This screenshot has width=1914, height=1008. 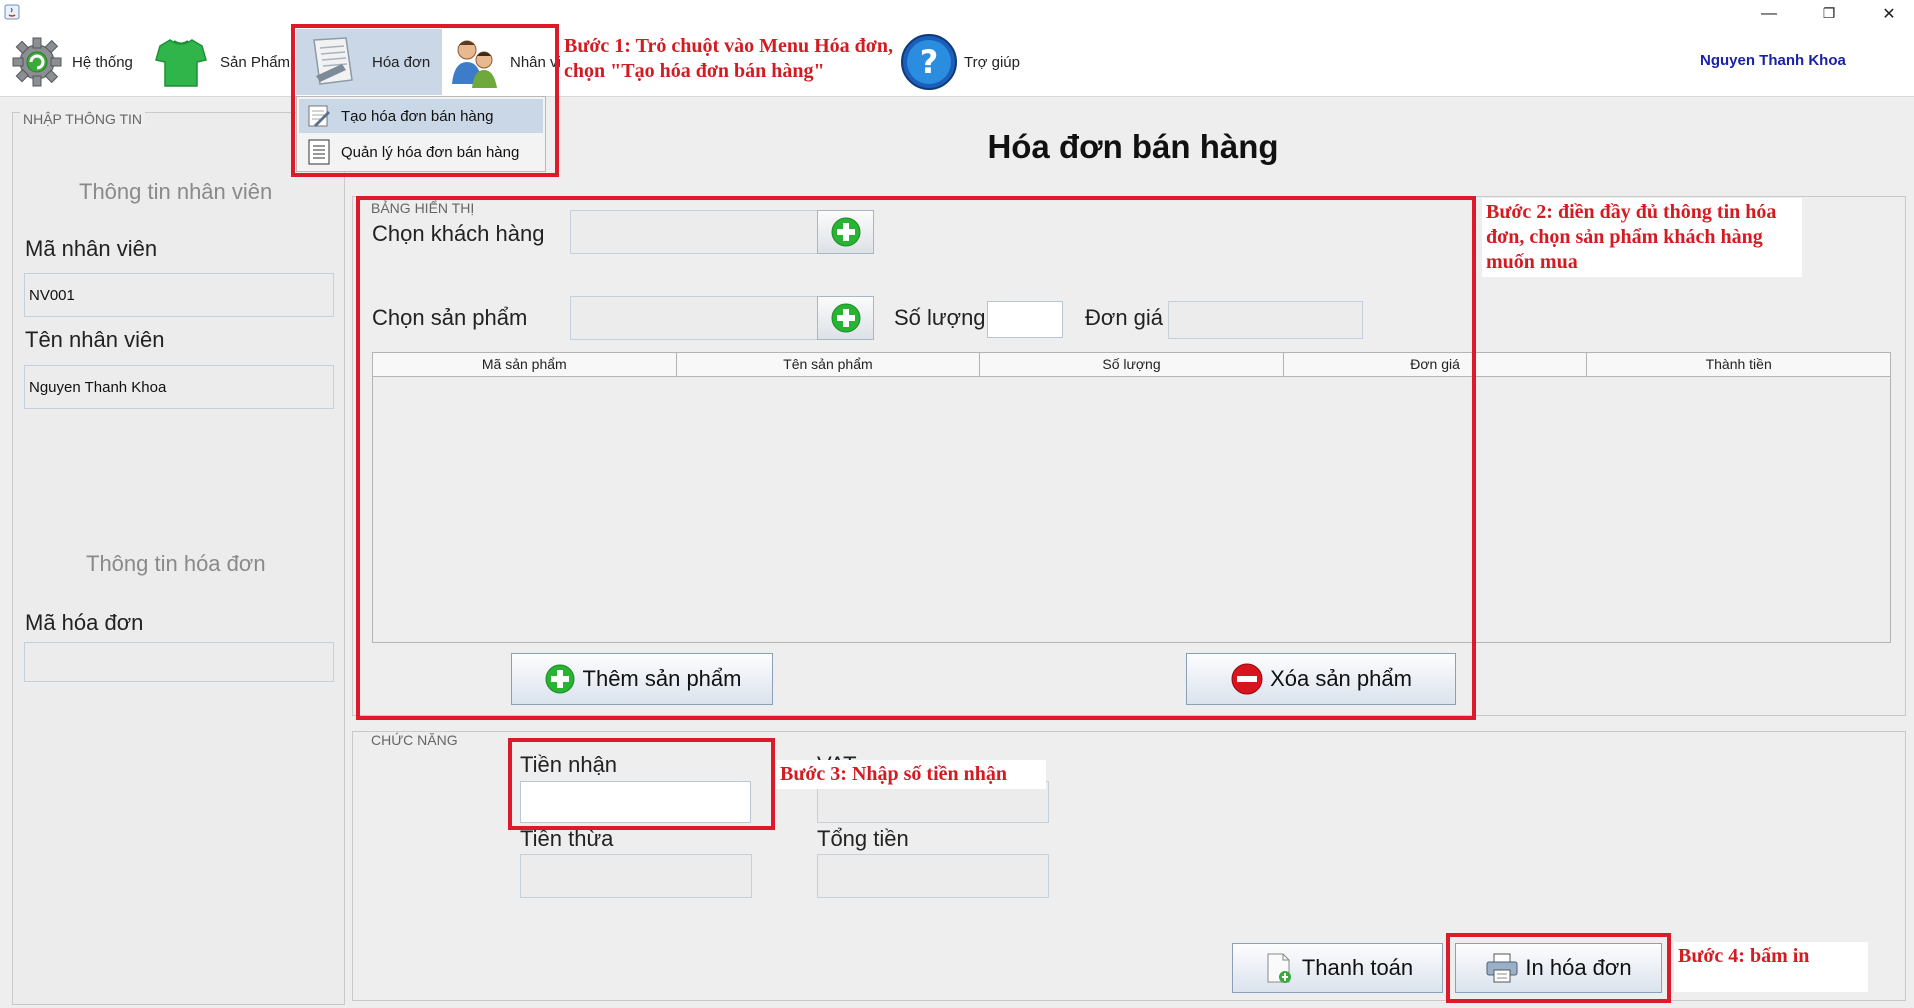 I want to click on invoice-id-label: Mã hóa đơn, so click(x=84, y=622).